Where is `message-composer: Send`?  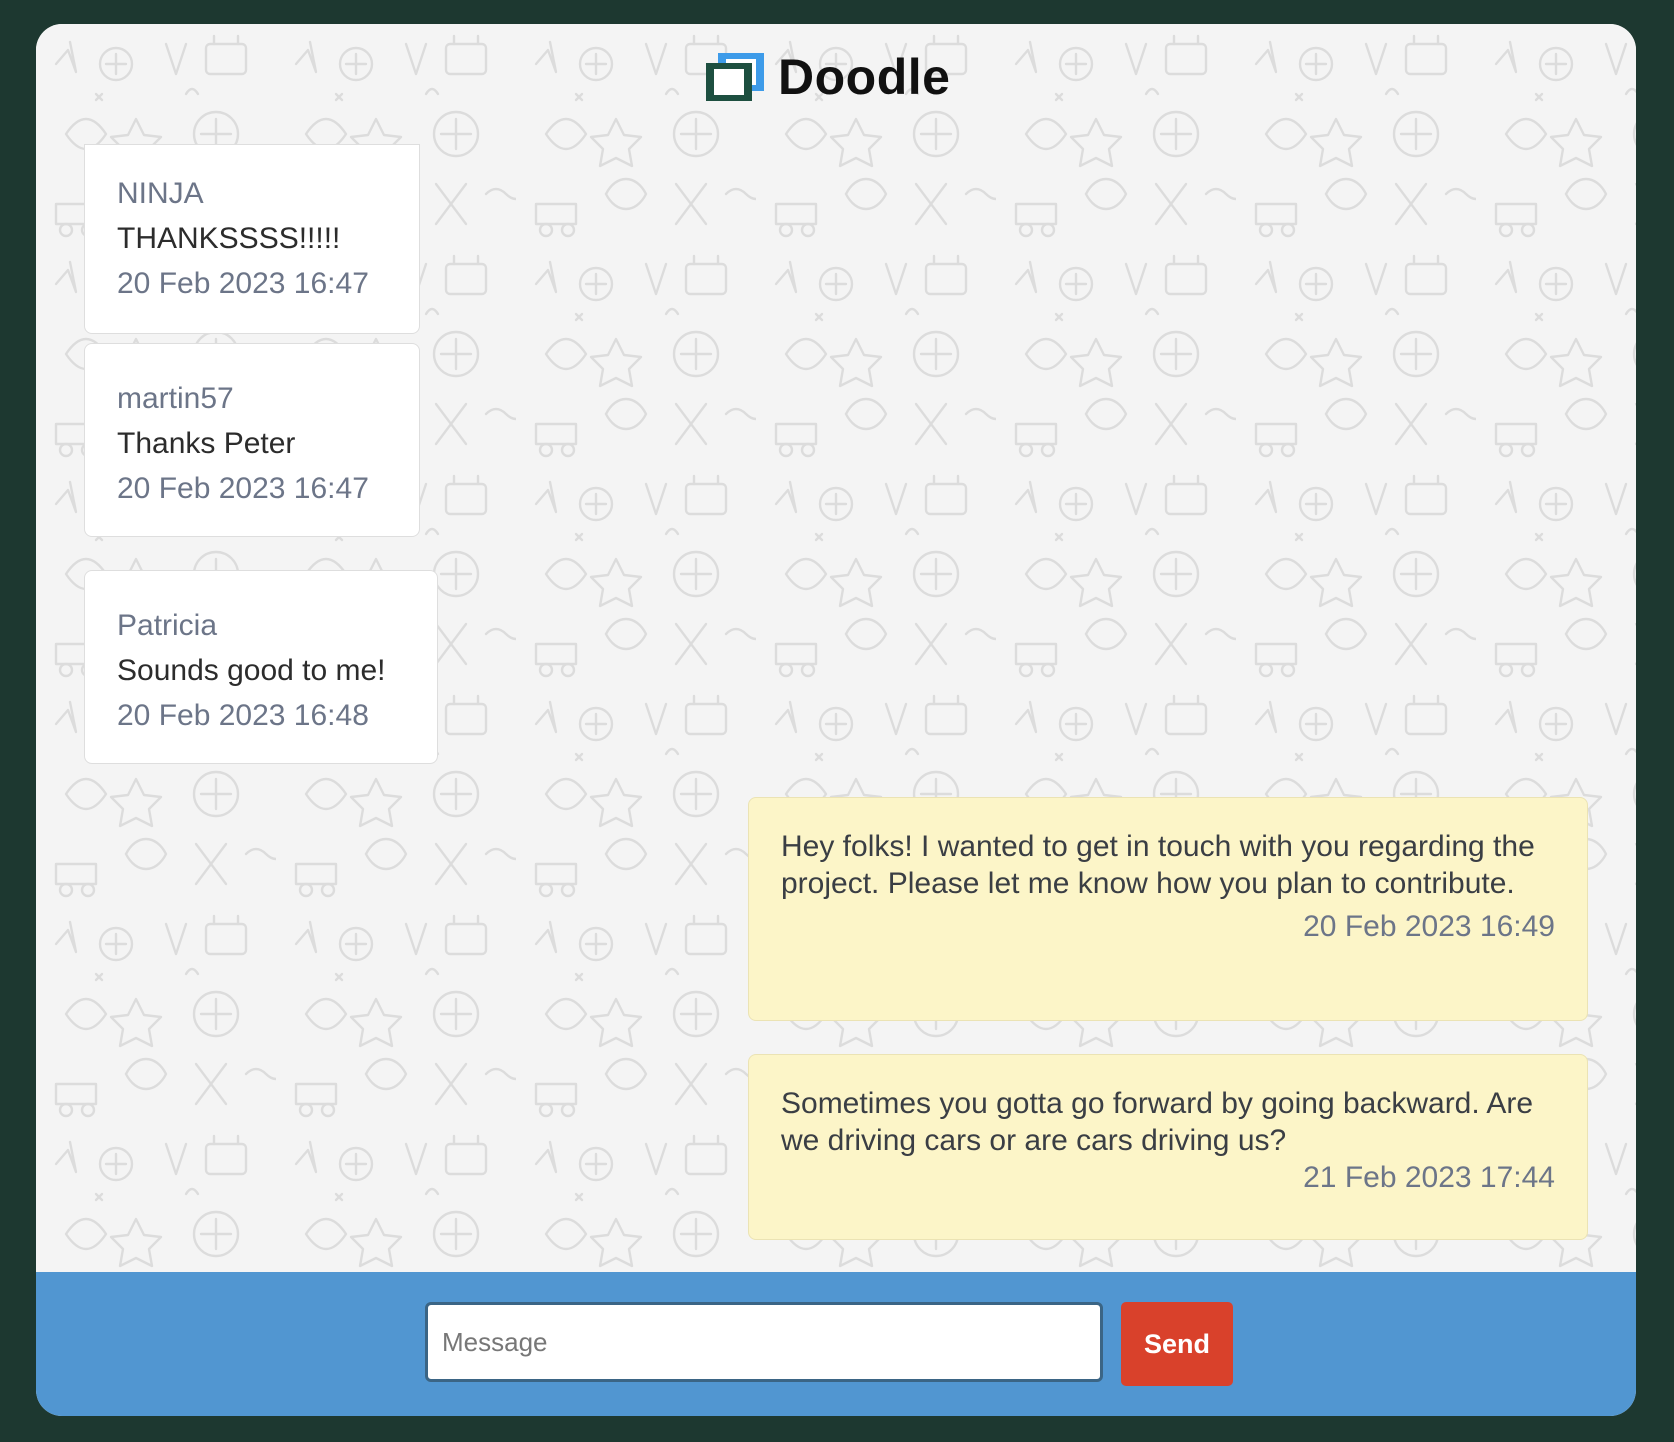 message-composer: Send is located at coordinates (836, 1344).